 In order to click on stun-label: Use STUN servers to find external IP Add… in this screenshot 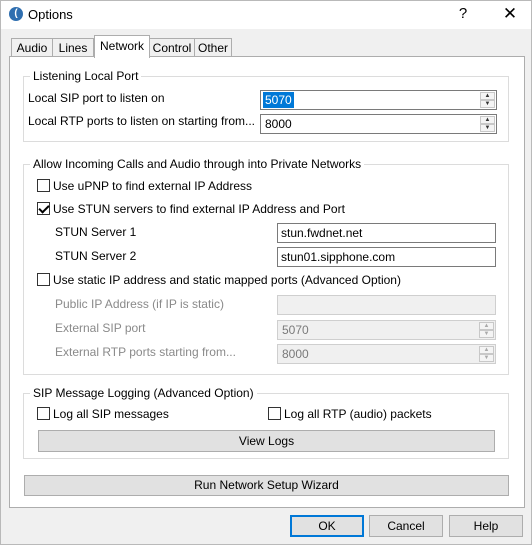, I will do `click(199, 209)`.